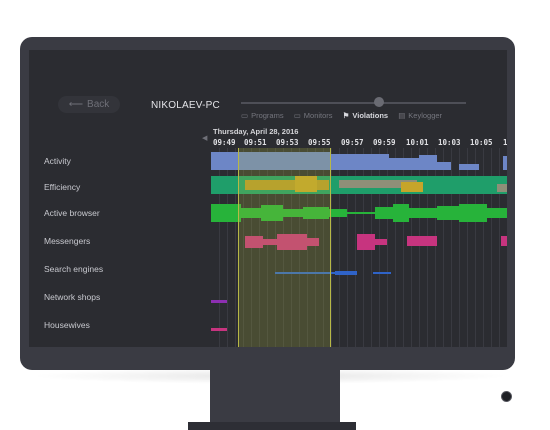 The image size is (550, 430). What do you see at coordinates (365, 115) in the screenshot?
I see `tab-violations: ⚑ Violations` at bounding box center [365, 115].